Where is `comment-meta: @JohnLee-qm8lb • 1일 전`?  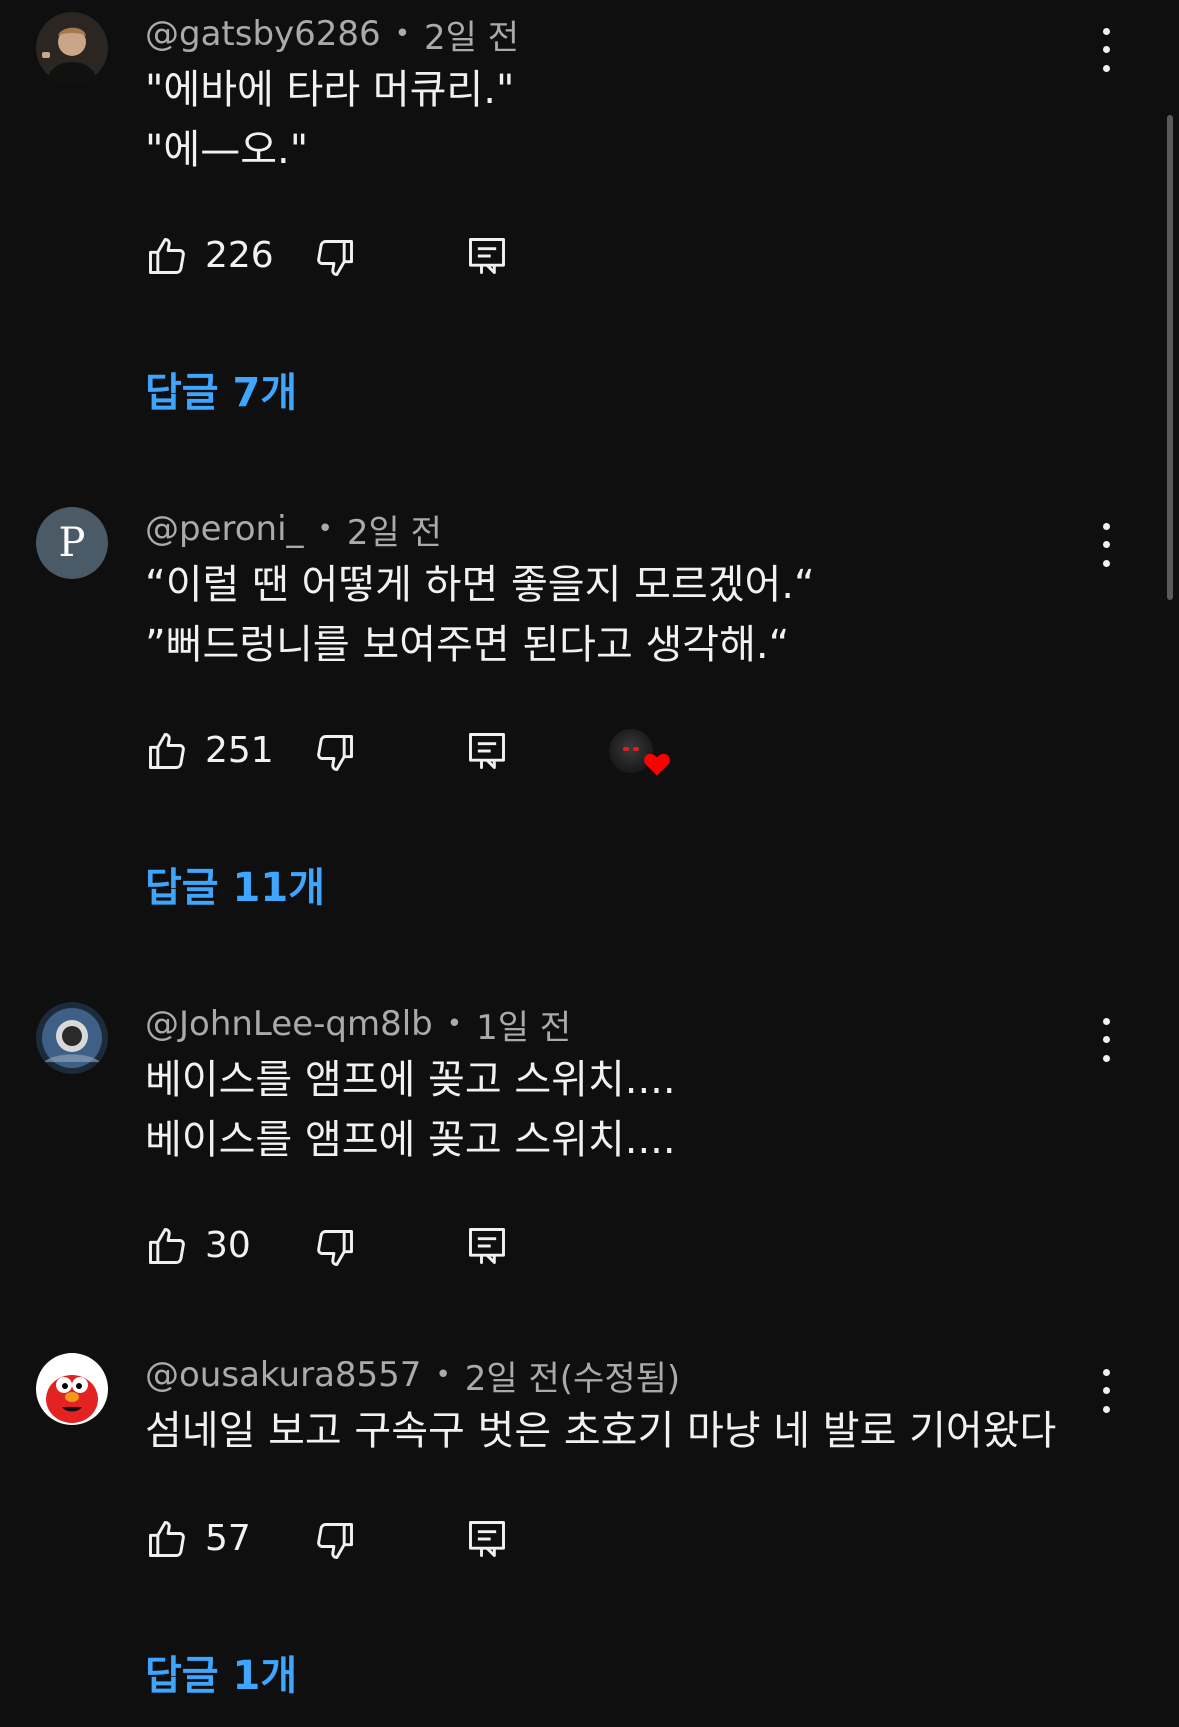
comment-meta: @JohnLee-qm8lb • 1일 전 is located at coordinates (358, 1026).